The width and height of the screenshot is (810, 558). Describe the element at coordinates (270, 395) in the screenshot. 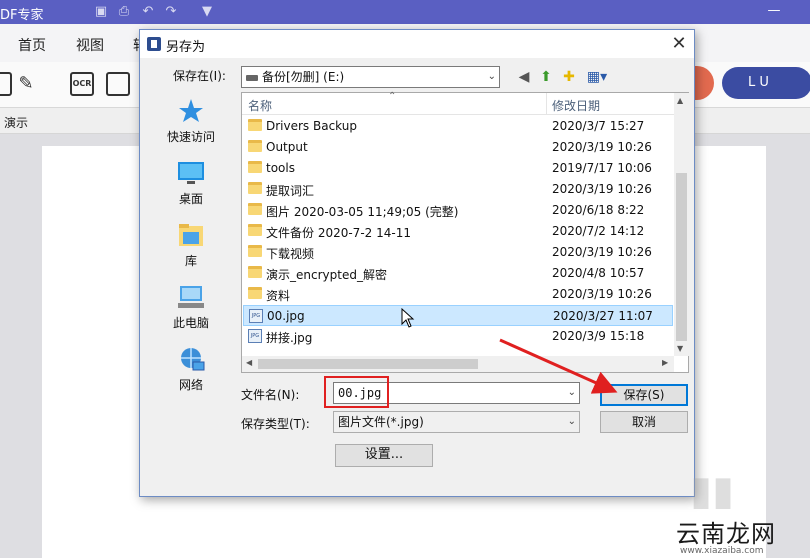

I see `filename-label: 文件名(N):` at that location.